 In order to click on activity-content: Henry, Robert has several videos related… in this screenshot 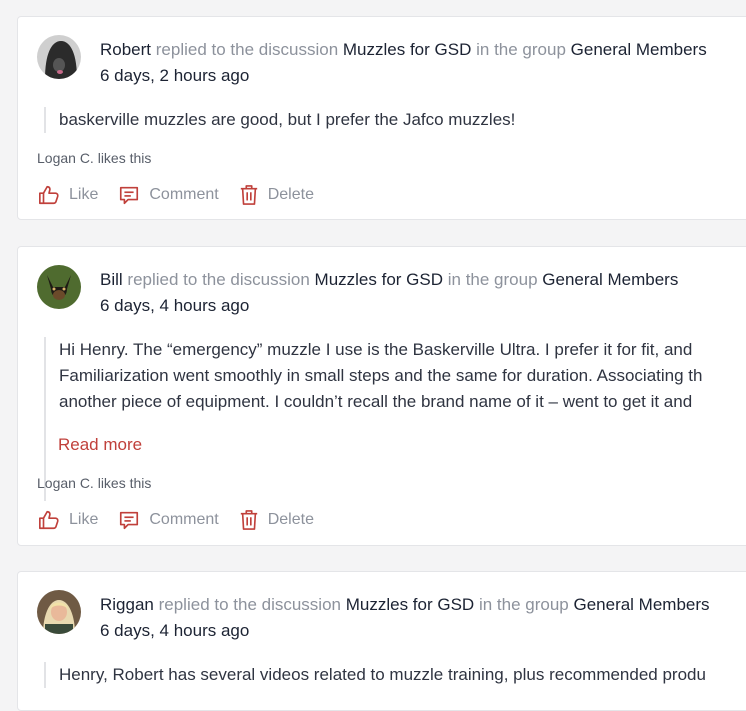, I will do `click(375, 675)`.